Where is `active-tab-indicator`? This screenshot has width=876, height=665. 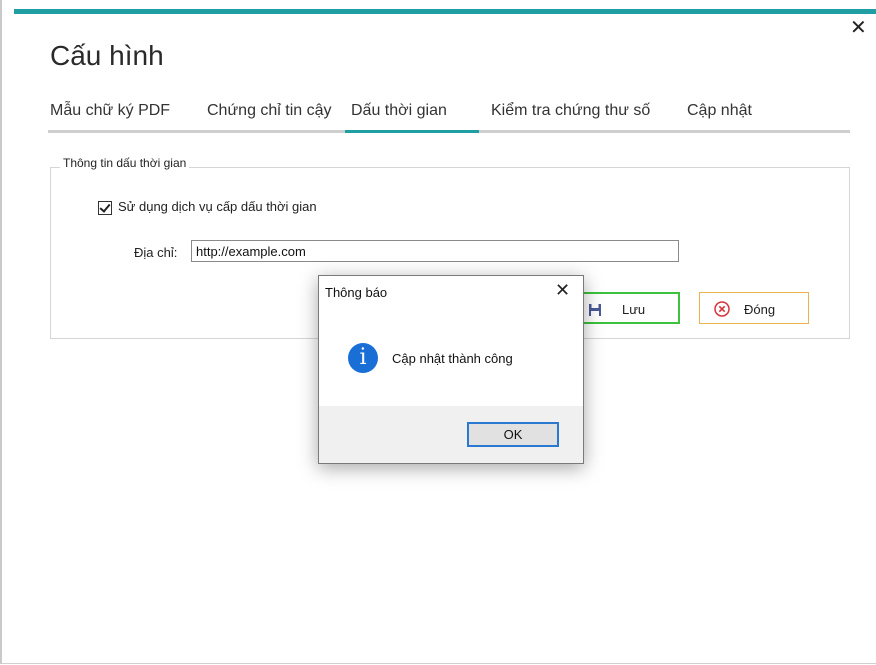
active-tab-indicator is located at coordinates (412, 131).